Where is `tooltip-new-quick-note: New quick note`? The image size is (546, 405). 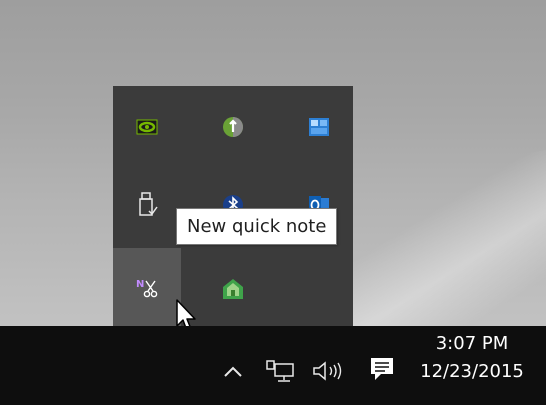
tooltip-new-quick-note: New quick note is located at coordinates (257, 226).